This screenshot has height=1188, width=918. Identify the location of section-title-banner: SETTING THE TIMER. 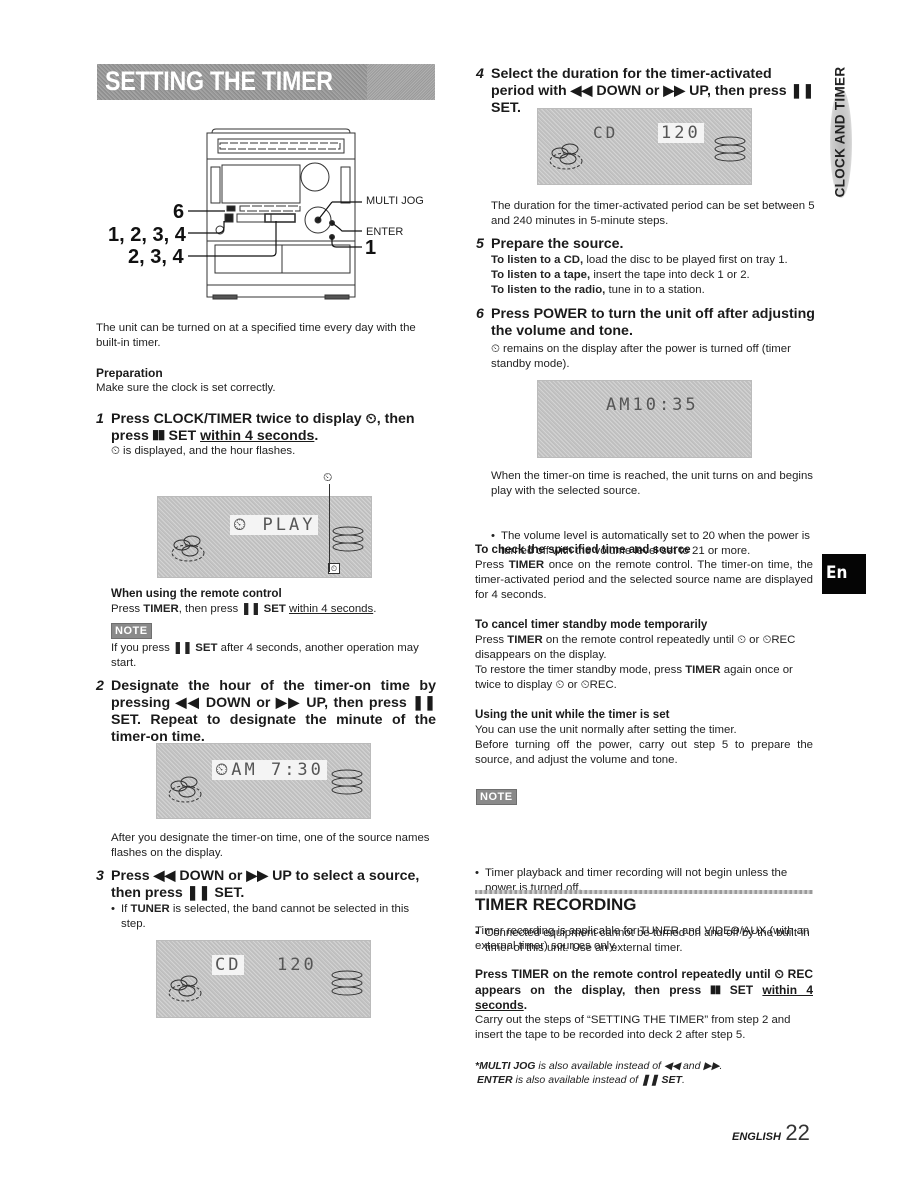
(266, 82).